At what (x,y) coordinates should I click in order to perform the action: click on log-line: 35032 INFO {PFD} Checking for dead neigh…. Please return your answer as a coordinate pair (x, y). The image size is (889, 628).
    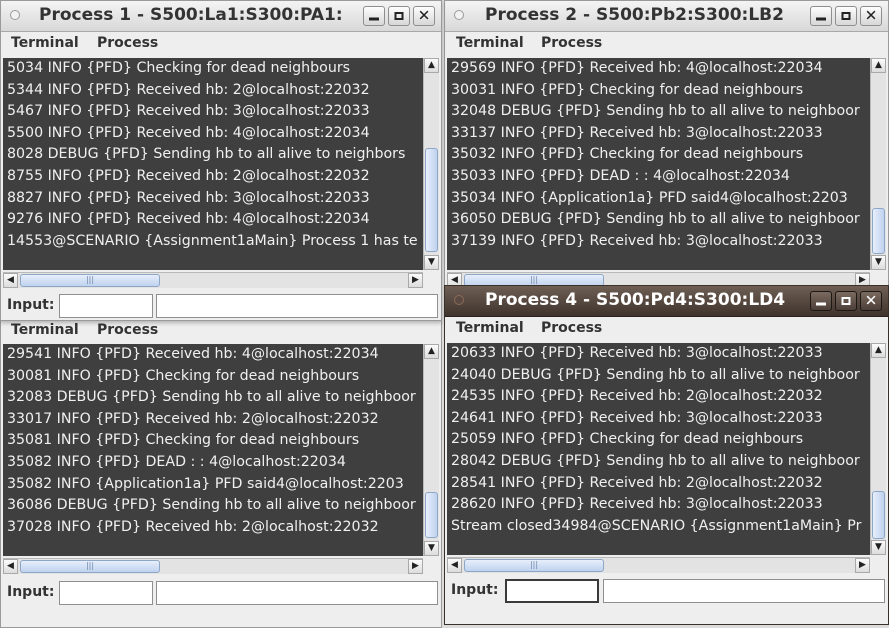
    Looking at the image, I should click on (627, 154).